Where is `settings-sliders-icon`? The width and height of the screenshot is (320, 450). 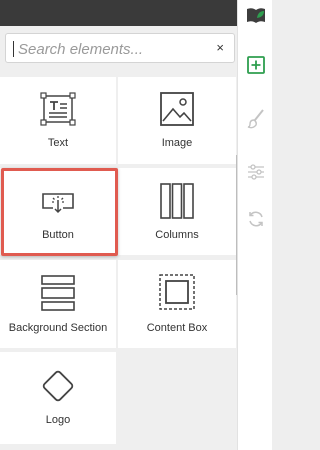 settings-sliders-icon is located at coordinates (255, 172).